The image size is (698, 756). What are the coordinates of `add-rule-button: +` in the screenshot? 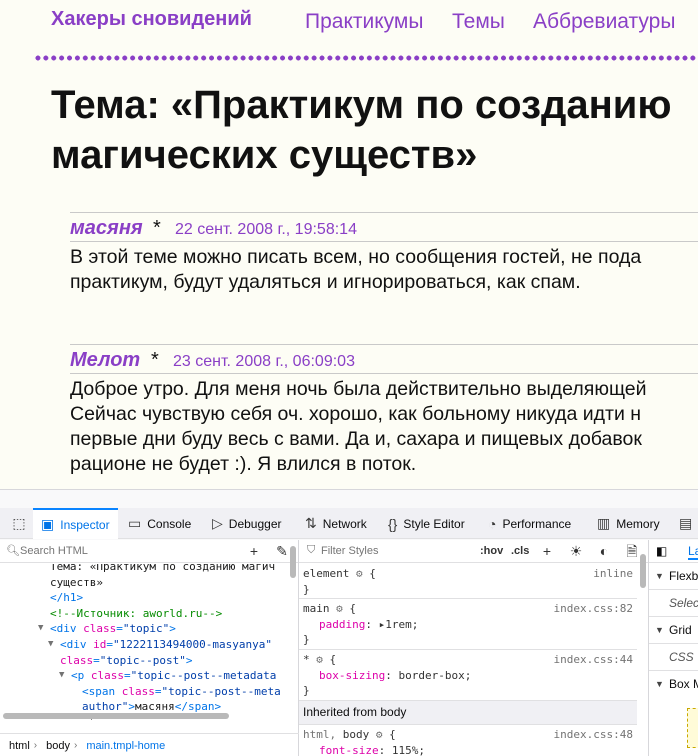 It's located at (547, 551).